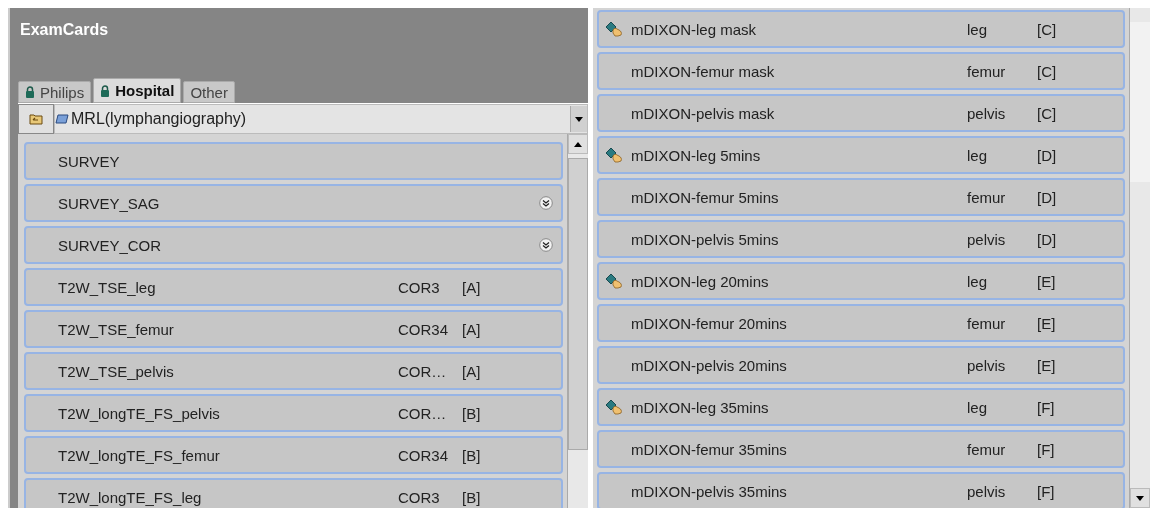 The image size is (1152, 508). I want to click on folder-button, so click(36, 119).